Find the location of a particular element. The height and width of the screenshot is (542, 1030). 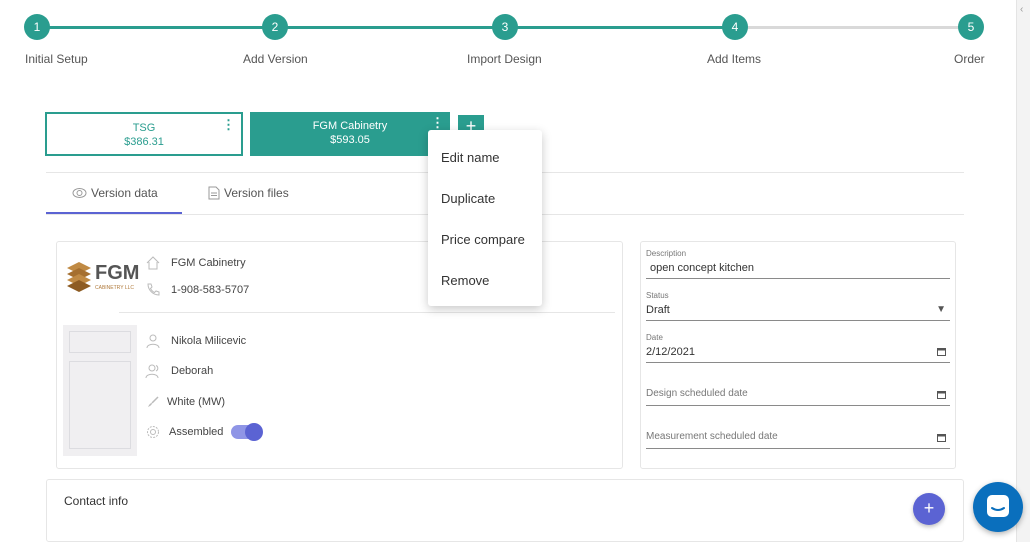

version-card-fgm-cabinetry: FGM Cabinetry $593.05 ⋮ is located at coordinates (350, 134).